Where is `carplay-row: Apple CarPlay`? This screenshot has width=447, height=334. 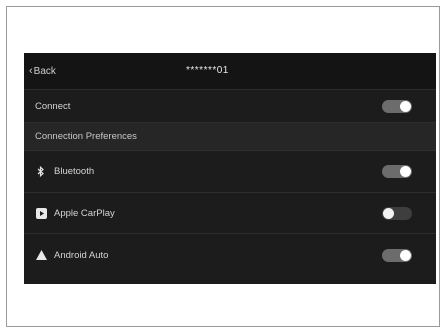 carplay-row: Apple CarPlay is located at coordinates (230, 213).